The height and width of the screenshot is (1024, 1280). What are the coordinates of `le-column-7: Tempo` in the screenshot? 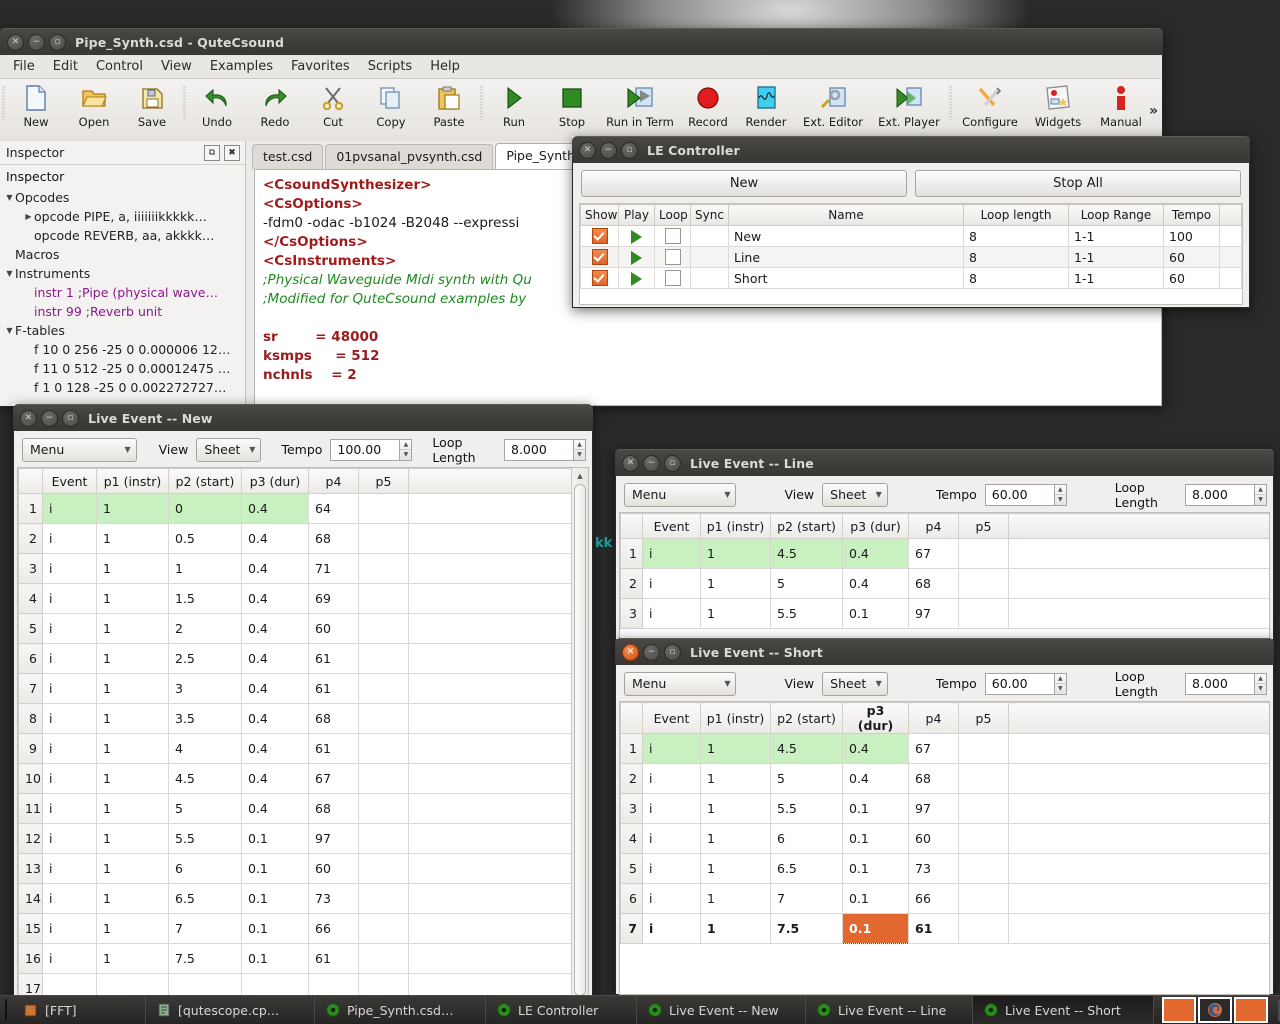 It's located at (1191, 215).